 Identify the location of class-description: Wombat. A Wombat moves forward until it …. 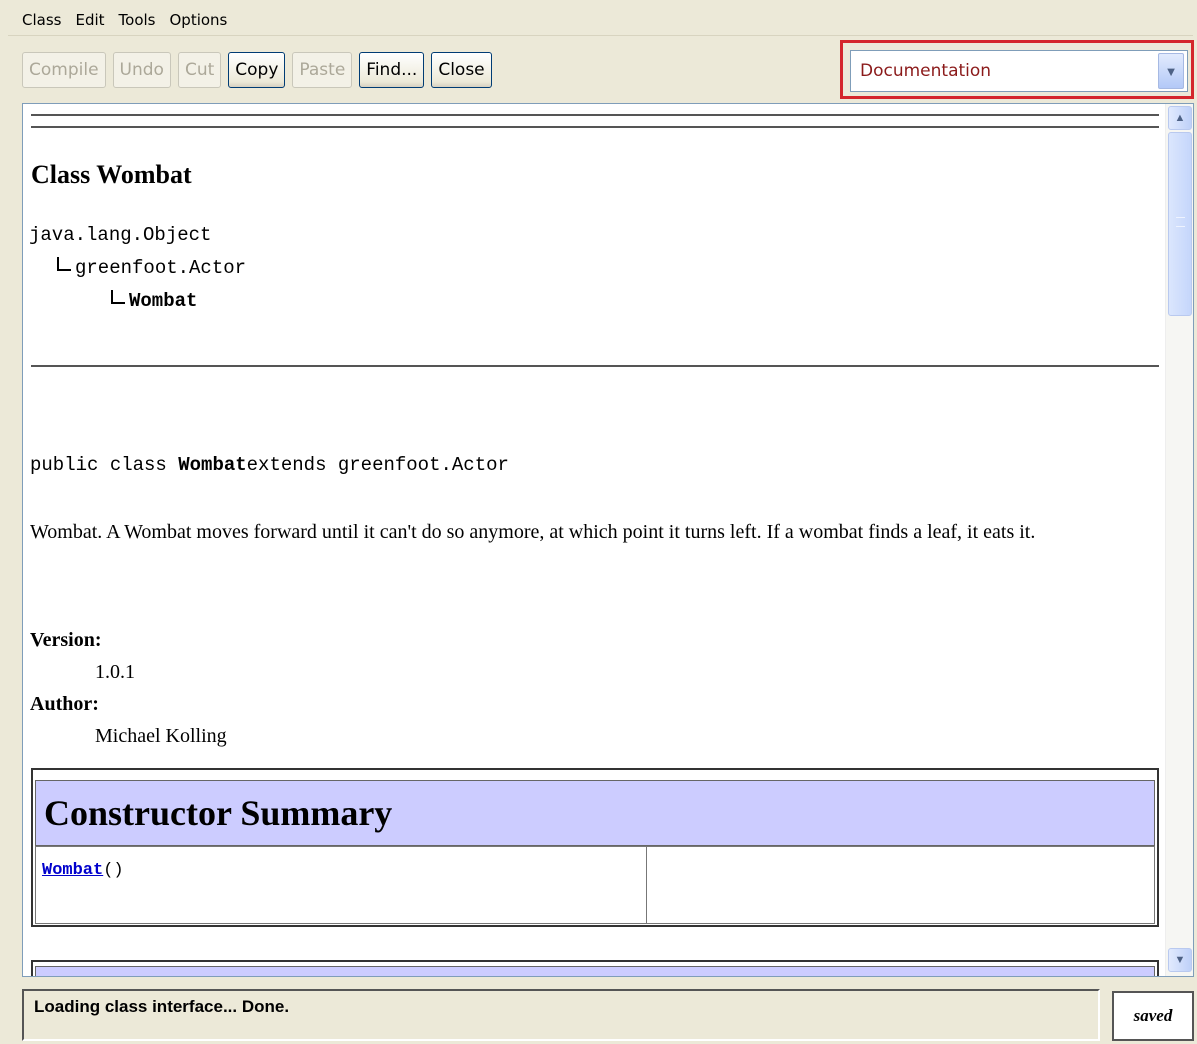
(533, 532).